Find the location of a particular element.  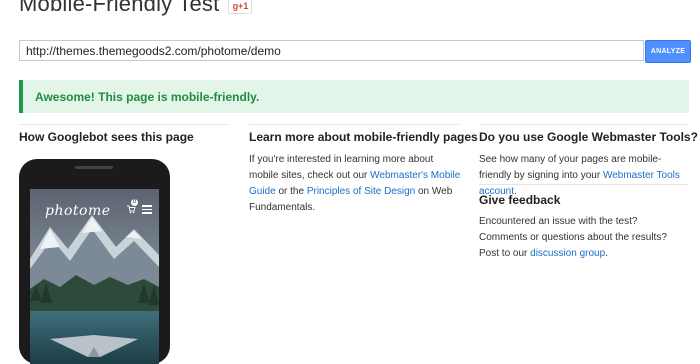

divider-left is located at coordinates (124, 124).